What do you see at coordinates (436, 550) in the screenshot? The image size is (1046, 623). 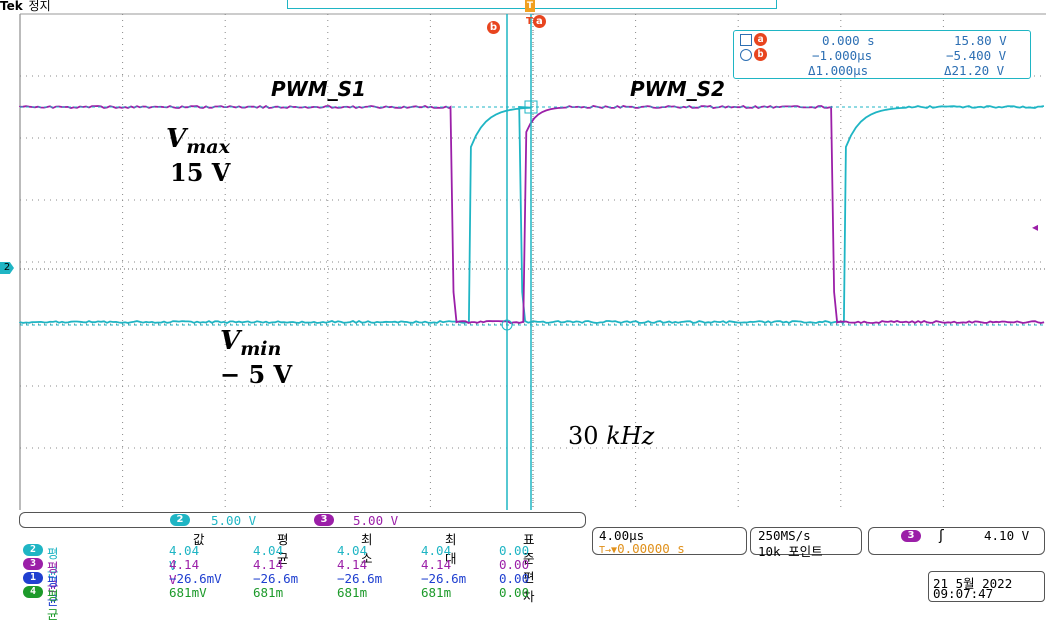 I see `measurement-max: 4.04` at bounding box center [436, 550].